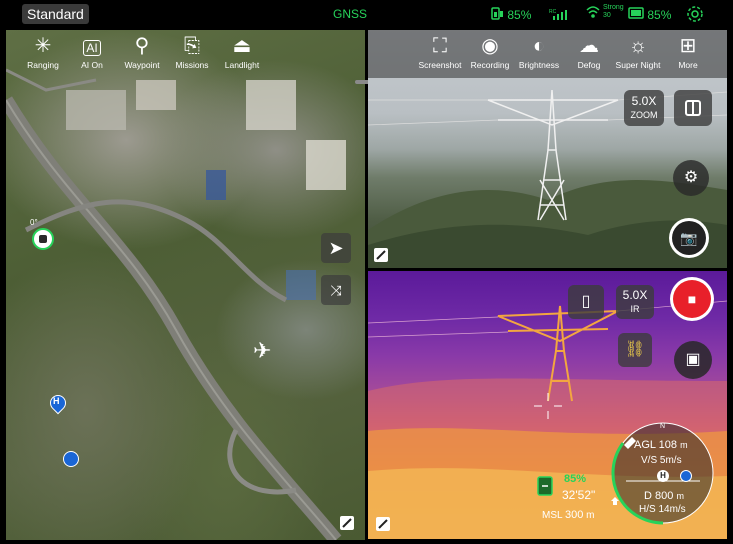 The width and height of the screenshot is (733, 544). Describe the element at coordinates (664, 496) in the screenshot. I see `distance-readout: D 800 m` at that location.